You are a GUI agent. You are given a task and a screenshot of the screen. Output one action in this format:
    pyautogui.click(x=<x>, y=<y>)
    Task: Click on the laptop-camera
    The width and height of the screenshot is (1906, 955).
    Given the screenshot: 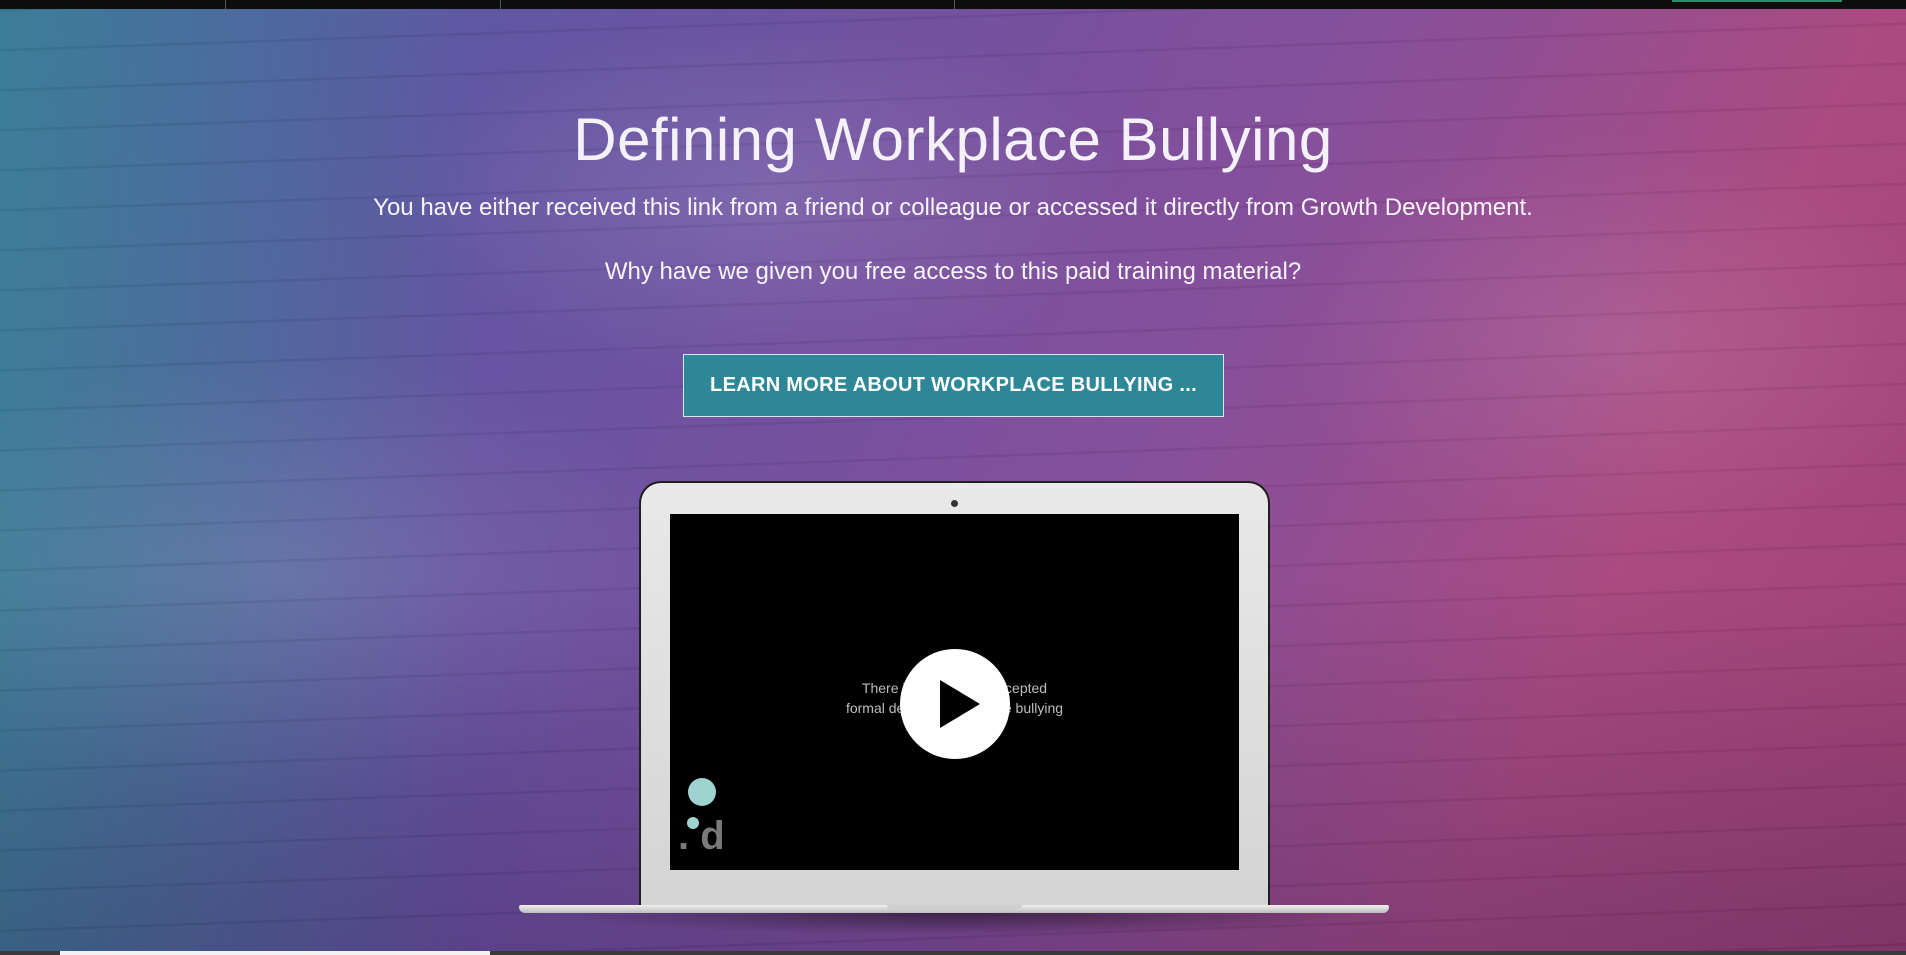 What is the action you would take?
    pyautogui.click(x=954, y=503)
    